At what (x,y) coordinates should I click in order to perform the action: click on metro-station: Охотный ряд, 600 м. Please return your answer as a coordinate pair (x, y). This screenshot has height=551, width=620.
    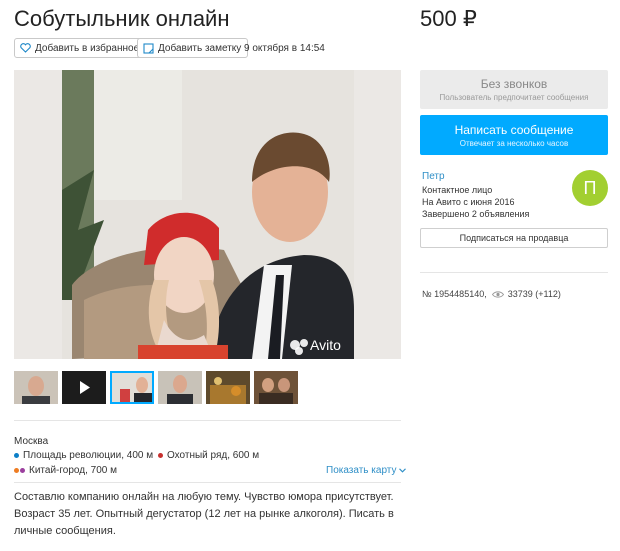
    Looking at the image, I should click on (208, 455).